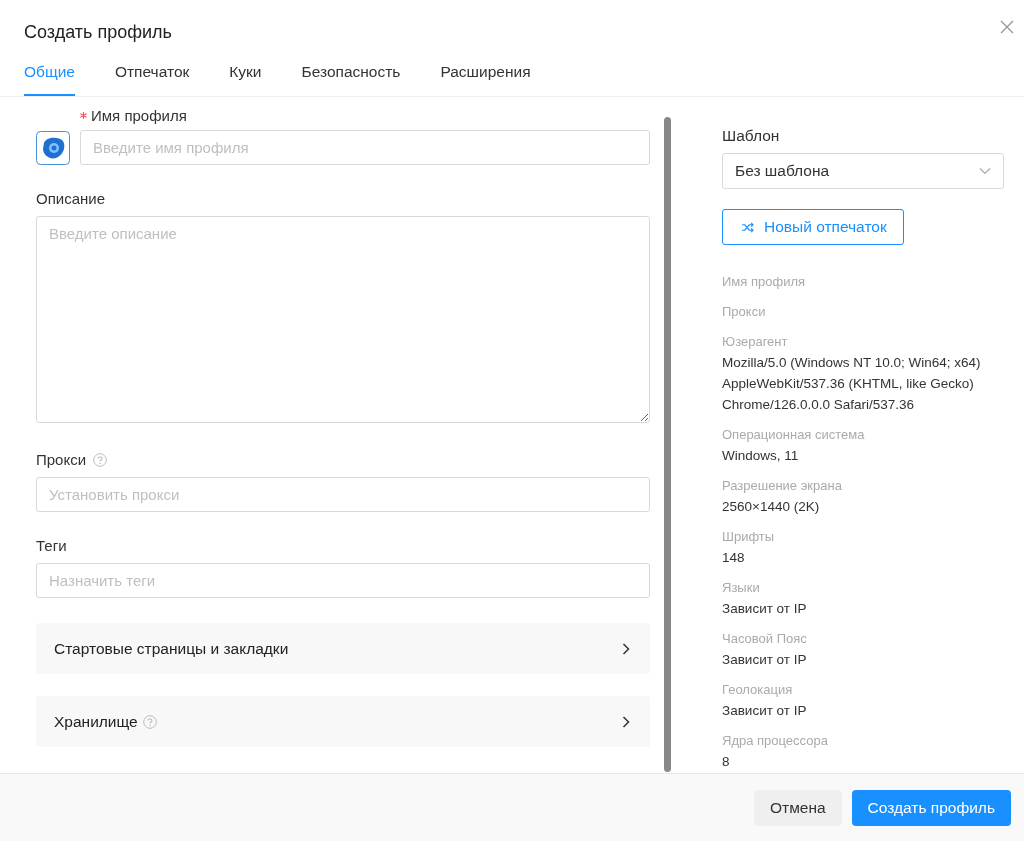 The image size is (1024, 841). What do you see at coordinates (798, 807) in the screenshot?
I see `cancel-button: Отмена` at bounding box center [798, 807].